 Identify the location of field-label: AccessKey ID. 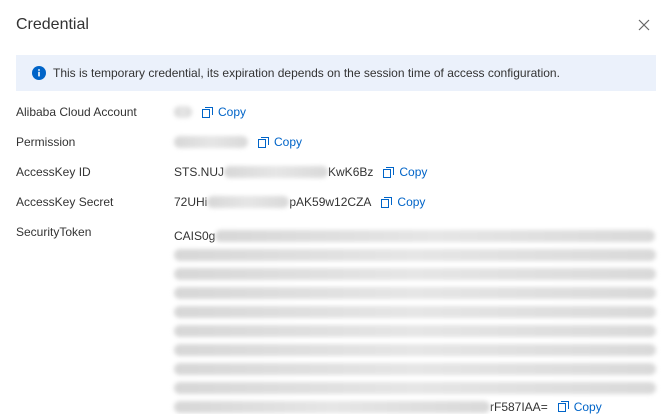
(53, 172).